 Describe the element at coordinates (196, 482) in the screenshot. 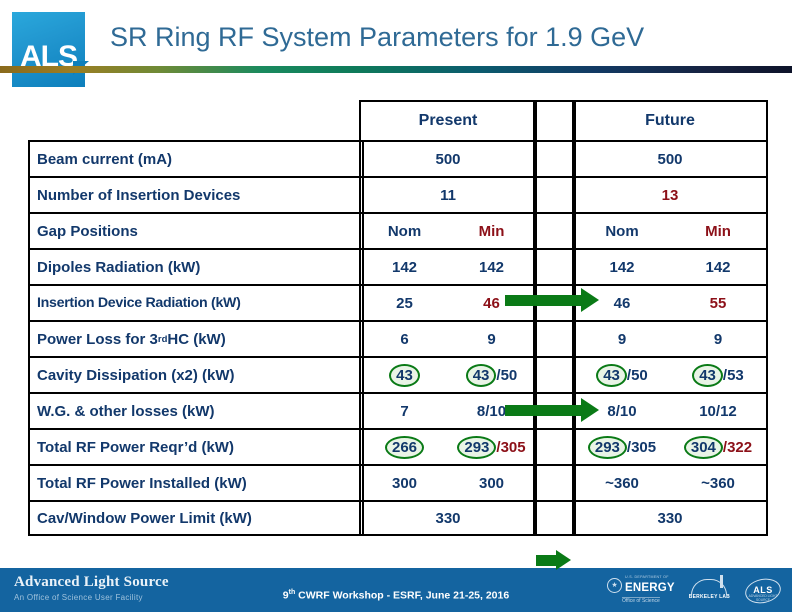

I see `row-label: Total RF Power Installed (kW)` at that location.